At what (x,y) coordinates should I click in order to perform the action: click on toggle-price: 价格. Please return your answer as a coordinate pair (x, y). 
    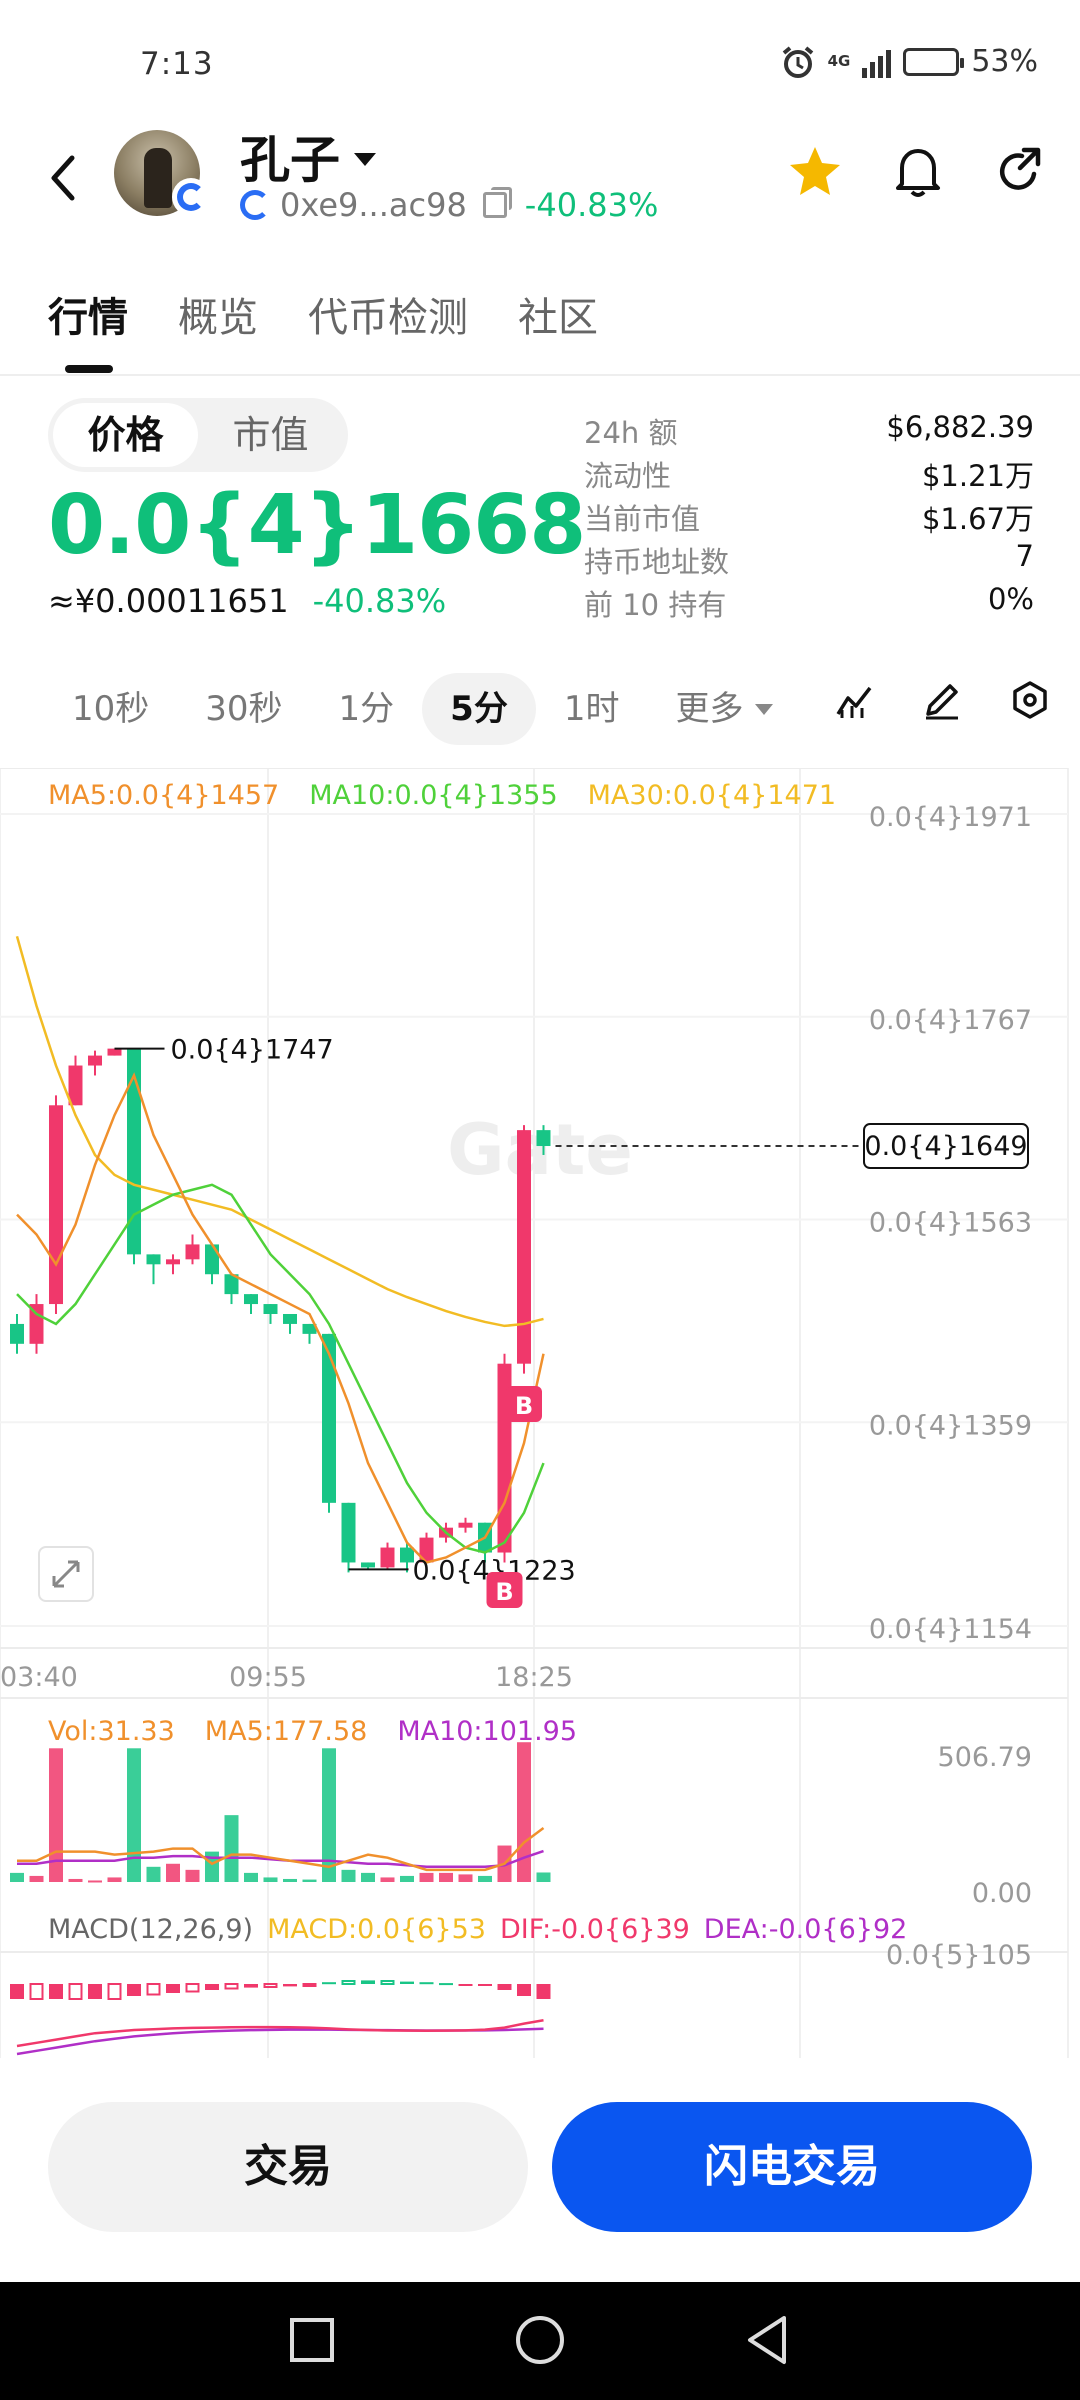
    Looking at the image, I should click on (125, 435).